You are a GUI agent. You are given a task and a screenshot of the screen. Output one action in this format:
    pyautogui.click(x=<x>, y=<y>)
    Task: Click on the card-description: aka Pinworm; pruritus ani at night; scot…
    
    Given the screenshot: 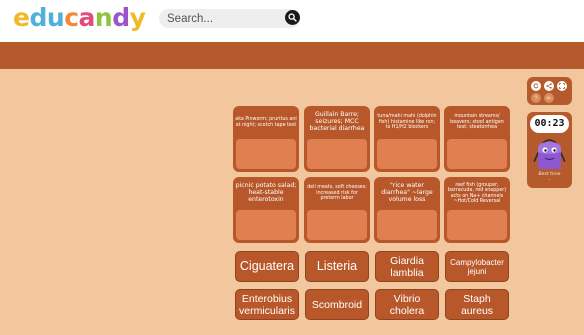 What is the action you would take?
    pyautogui.click(x=266, y=122)
    